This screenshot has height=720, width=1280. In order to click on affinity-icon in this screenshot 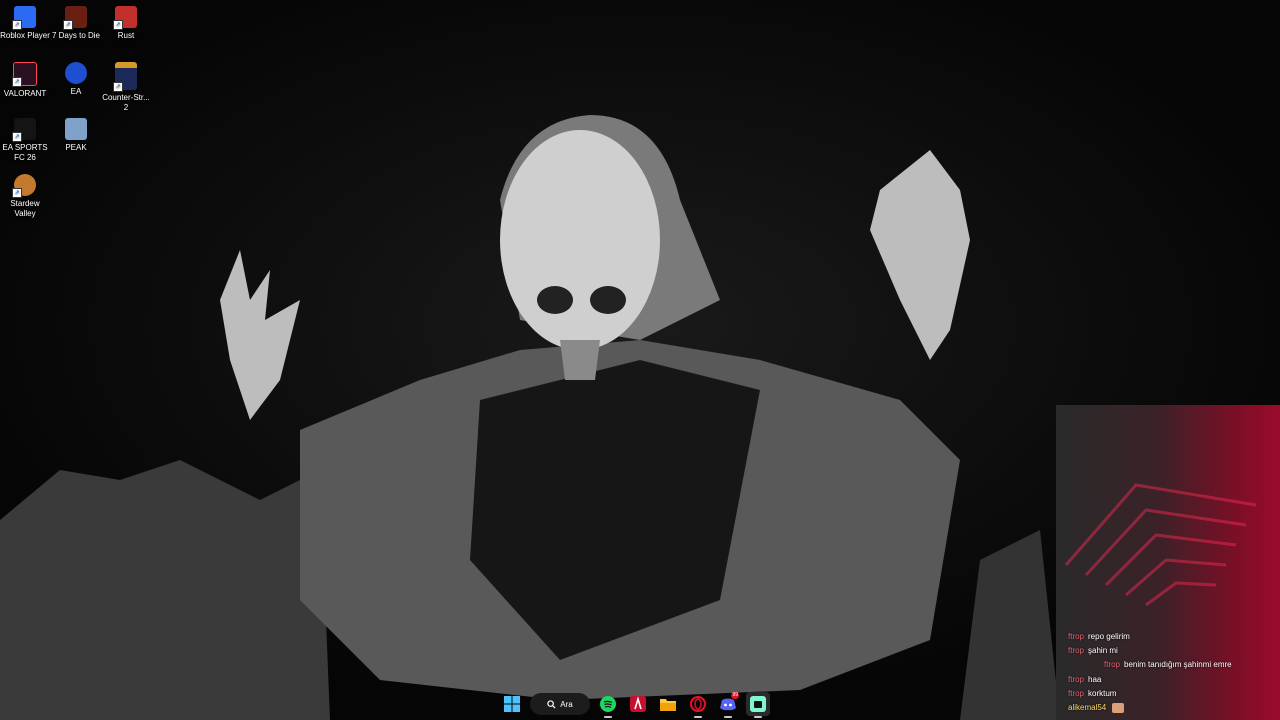, I will do `click(638, 704)`.